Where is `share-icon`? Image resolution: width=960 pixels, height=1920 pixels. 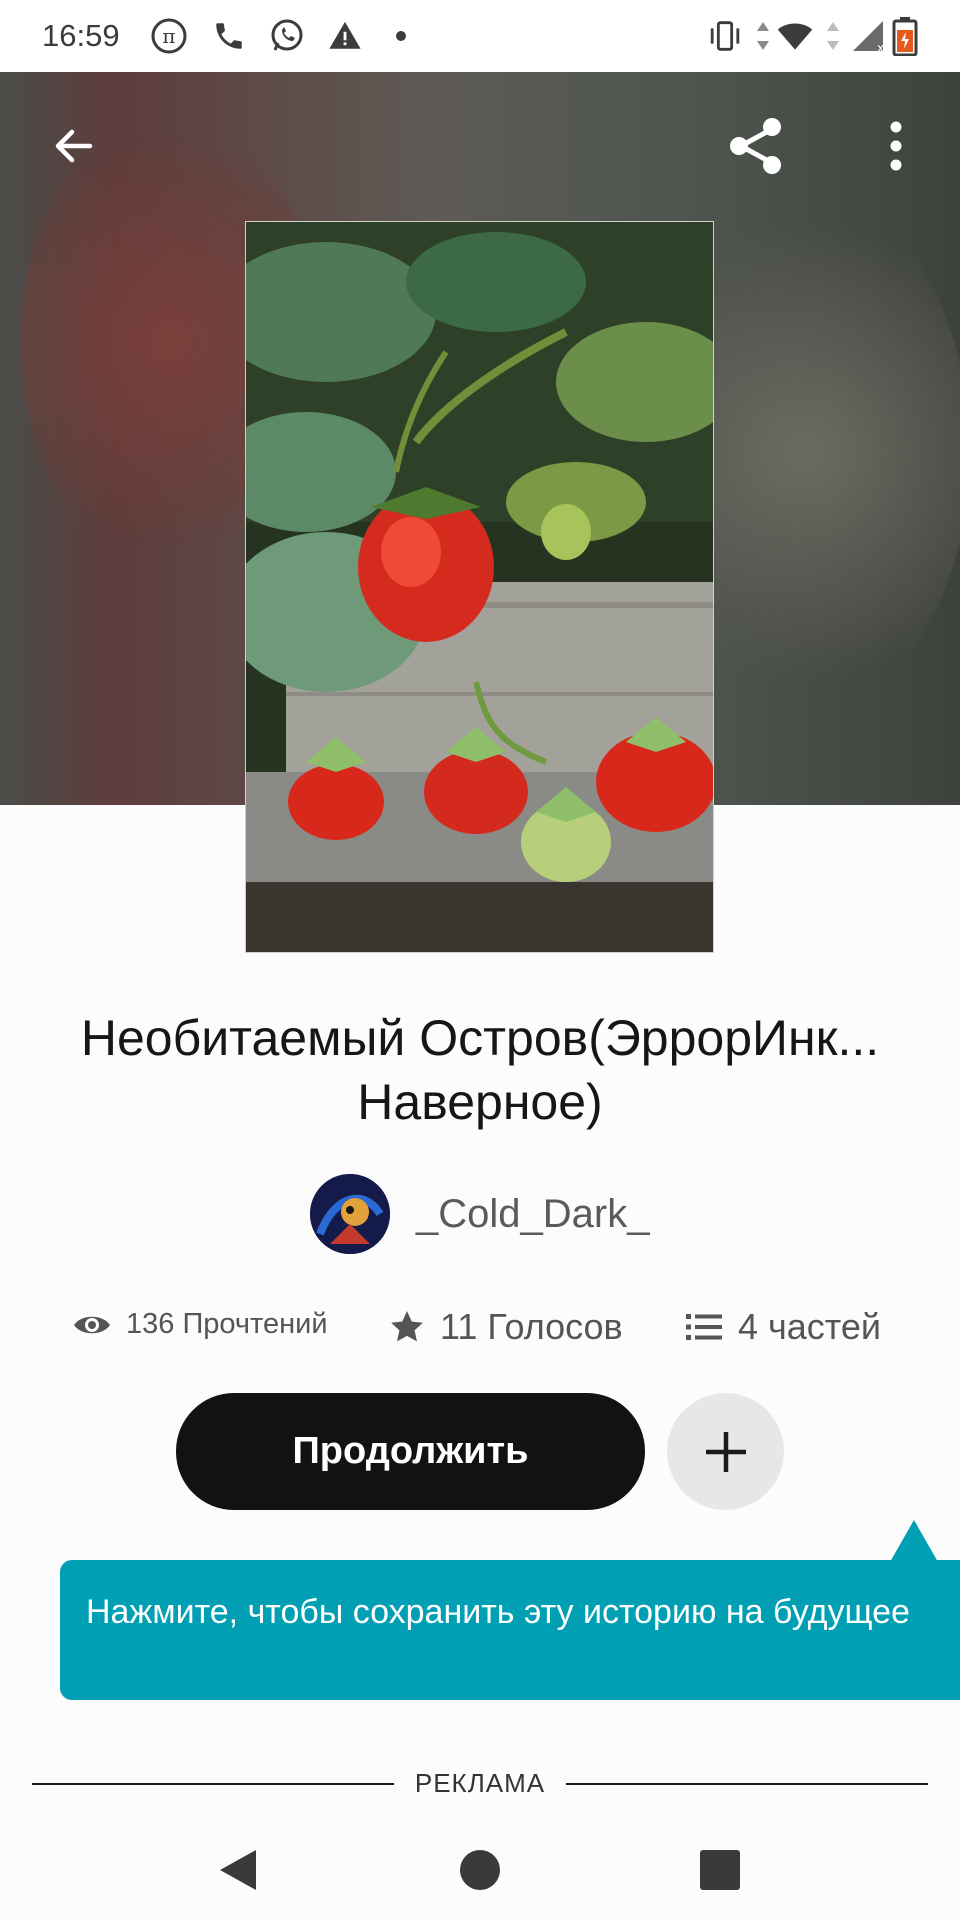
share-icon is located at coordinates (755, 146).